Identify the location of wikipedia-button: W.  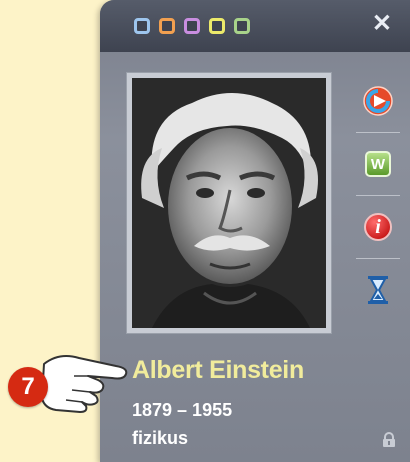
(378, 164).